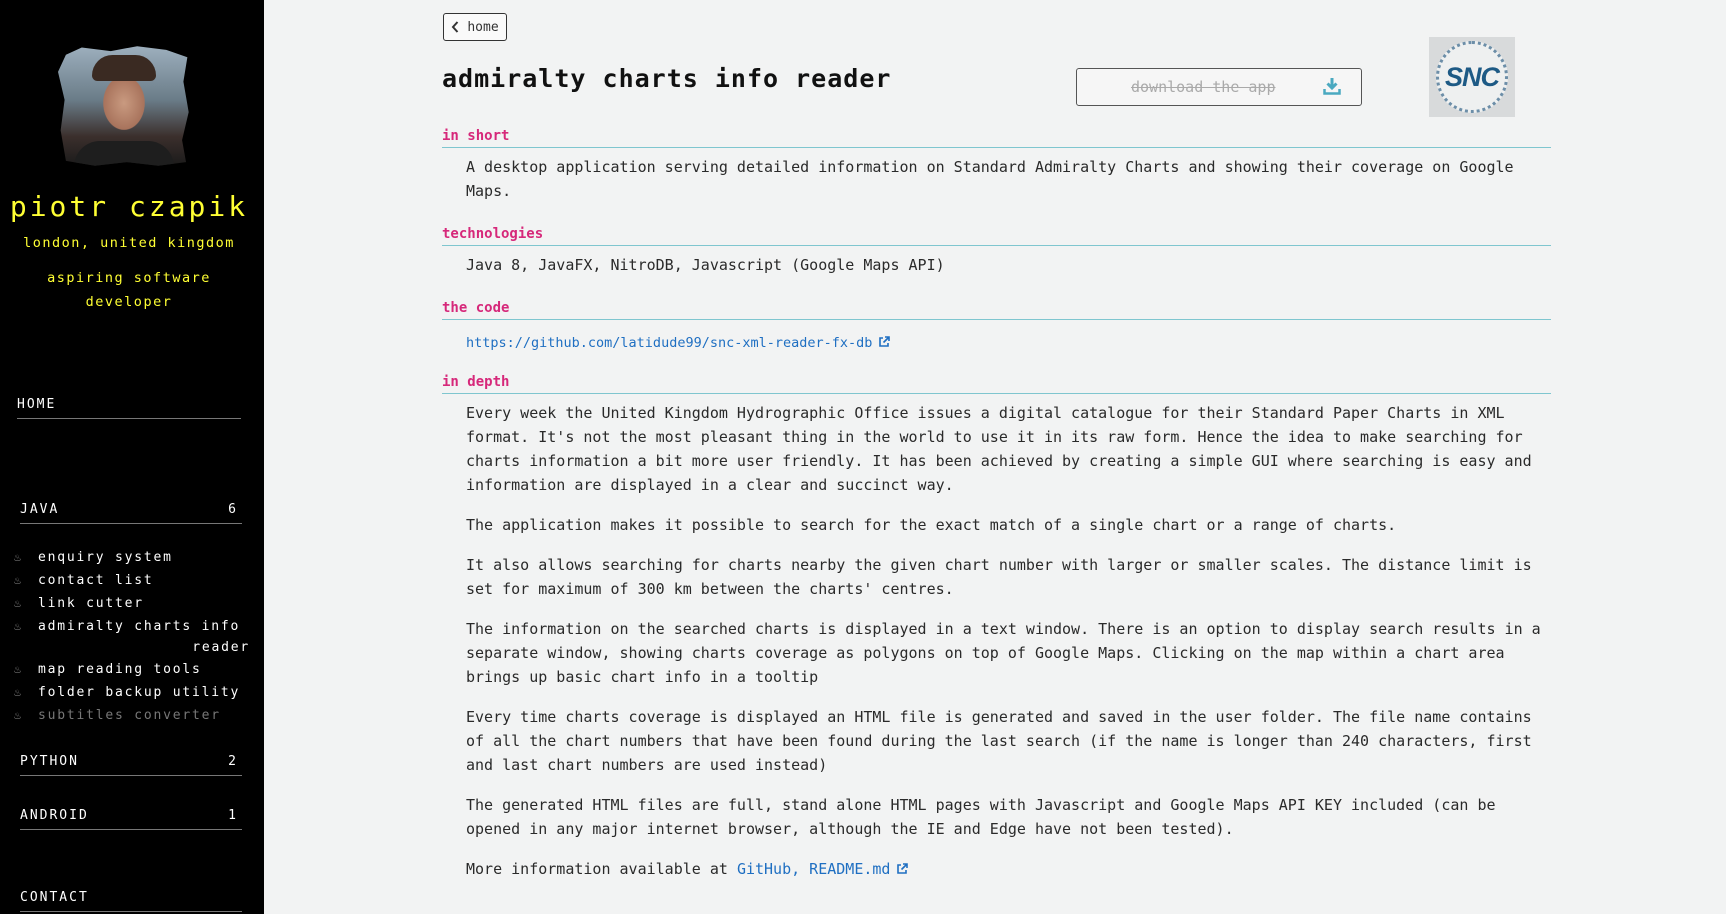  I want to click on readme-link: GitHub, README.md, so click(814, 869).